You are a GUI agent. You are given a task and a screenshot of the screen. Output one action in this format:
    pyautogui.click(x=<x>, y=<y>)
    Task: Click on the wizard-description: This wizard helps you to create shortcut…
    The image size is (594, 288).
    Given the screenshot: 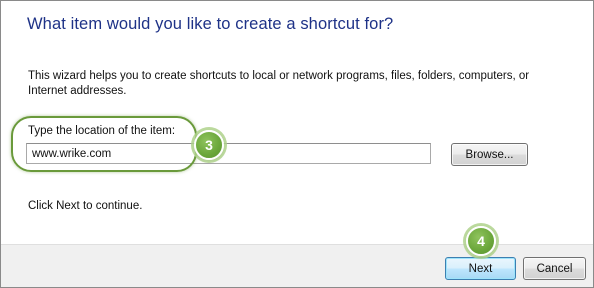 What is the action you would take?
    pyautogui.click(x=279, y=83)
    